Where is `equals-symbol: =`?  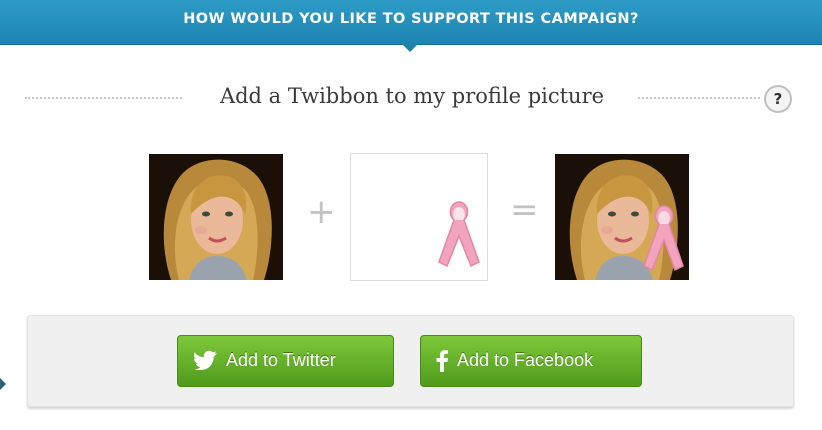 equals-symbol: = is located at coordinates (524, 210).